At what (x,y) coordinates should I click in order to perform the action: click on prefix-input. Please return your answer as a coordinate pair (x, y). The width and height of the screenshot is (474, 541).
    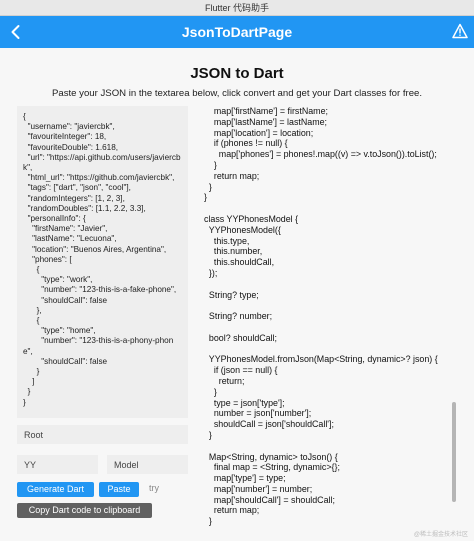
    Looking at the image, I should click on (61, 464).